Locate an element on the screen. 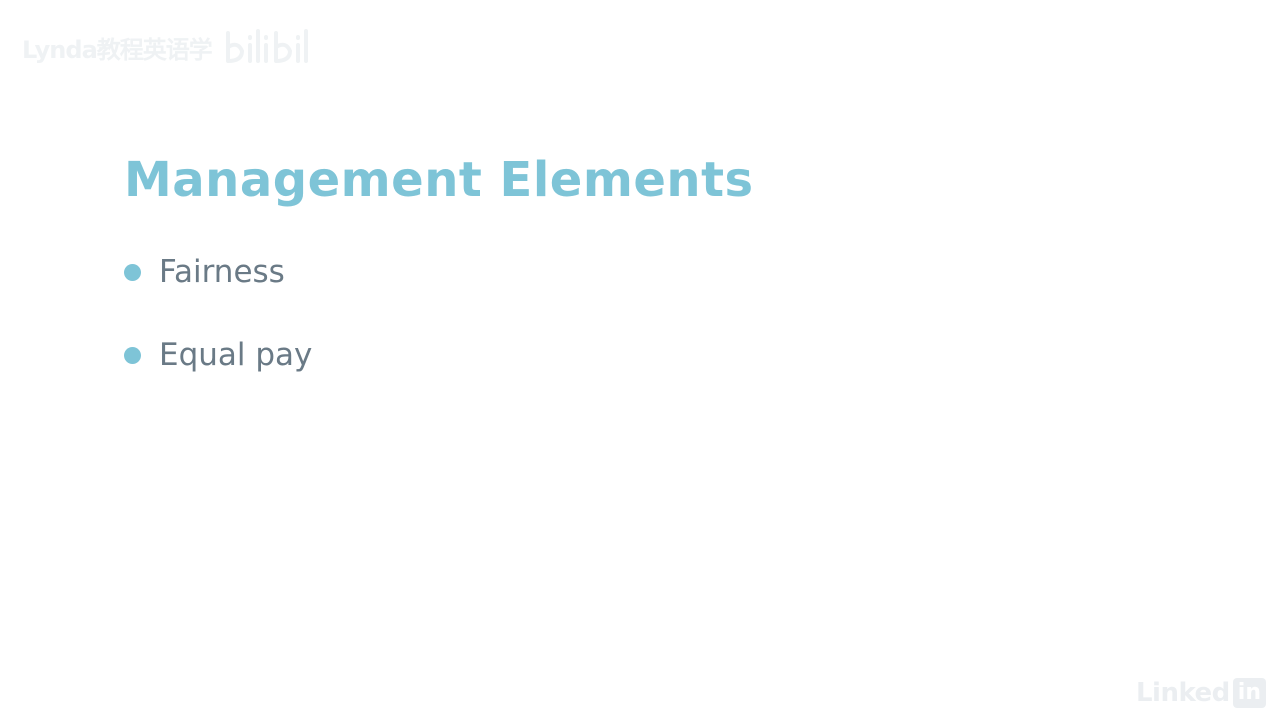 This screenshot has height=720, width=1280. slide-title: Management Elements is located at coordinates (439, 180).